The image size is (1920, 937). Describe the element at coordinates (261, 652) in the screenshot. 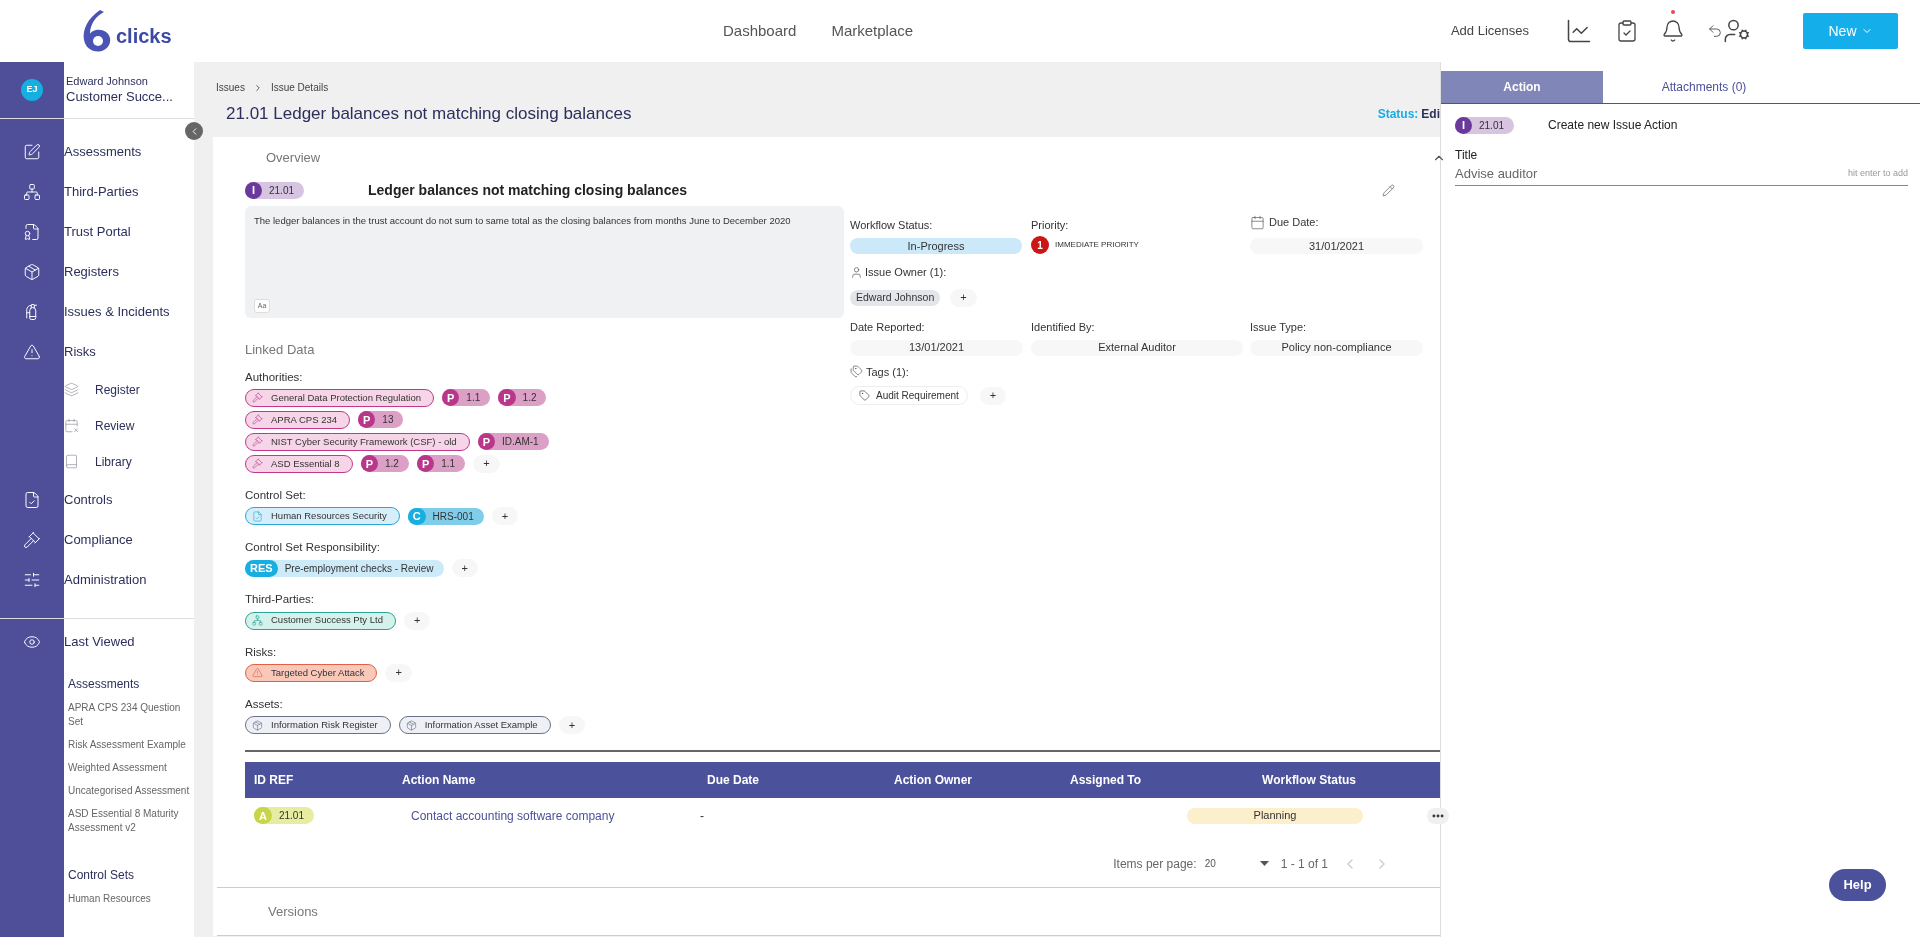

I see `linked-data-label: Risks:` at that location.